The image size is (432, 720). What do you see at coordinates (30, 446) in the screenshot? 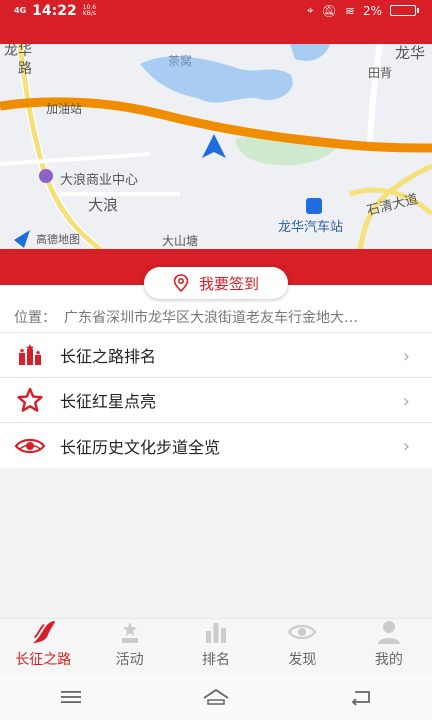
I see `eye-icon` at bounding box center [30, 446].